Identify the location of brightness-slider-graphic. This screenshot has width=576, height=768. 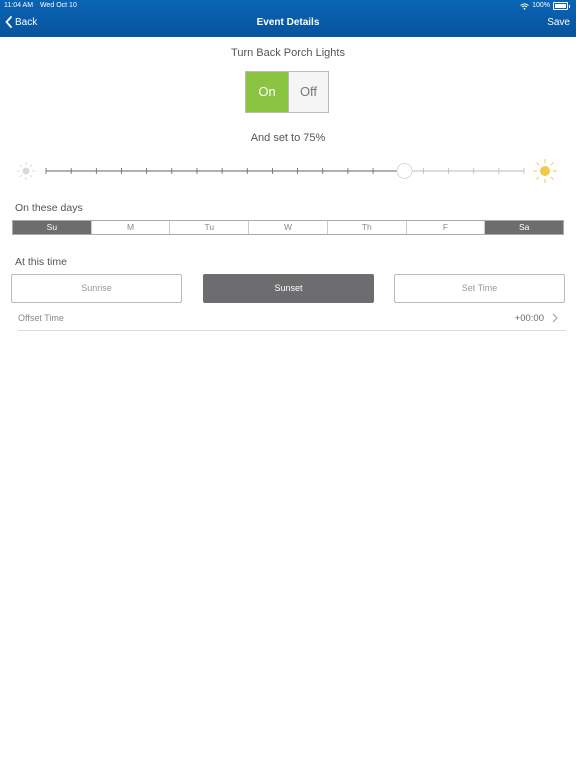
(287, 171).